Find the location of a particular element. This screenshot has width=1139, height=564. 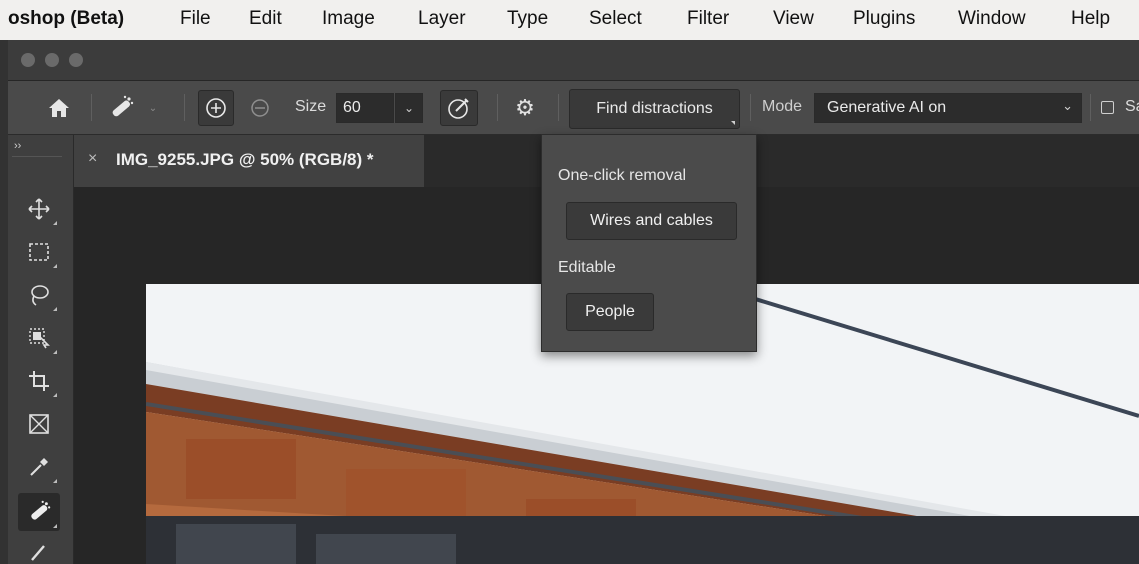

add-to-brush-button is located at coordinates (216, 108).